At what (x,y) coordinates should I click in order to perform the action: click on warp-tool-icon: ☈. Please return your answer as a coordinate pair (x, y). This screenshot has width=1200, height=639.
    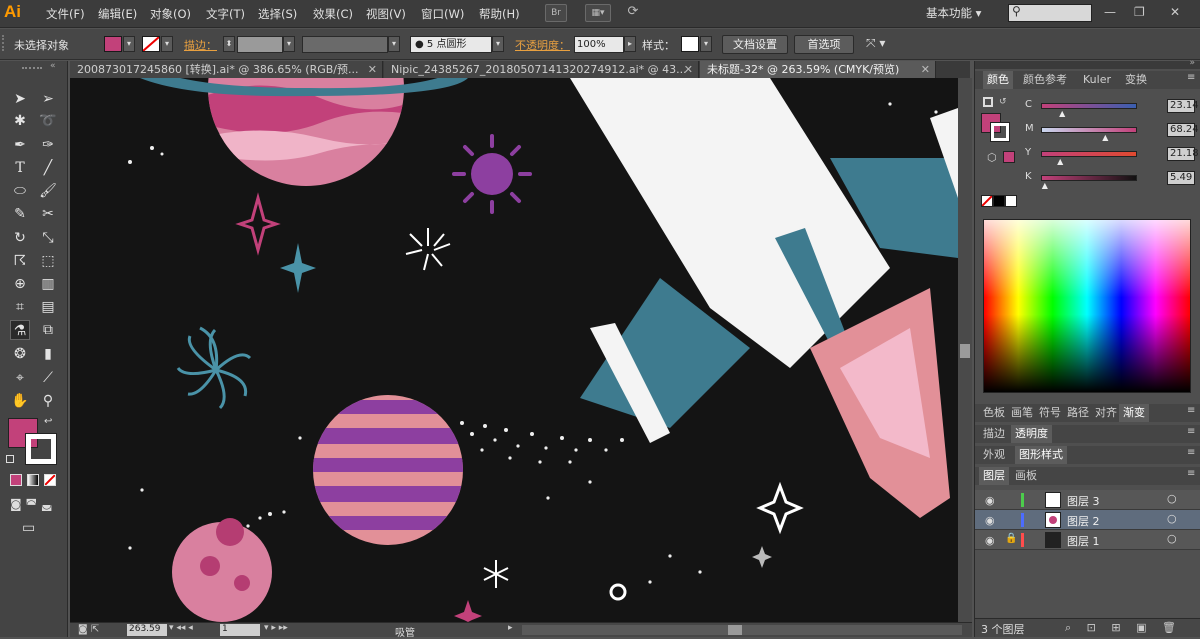
    Looking at the image, I should click on (20, 261).